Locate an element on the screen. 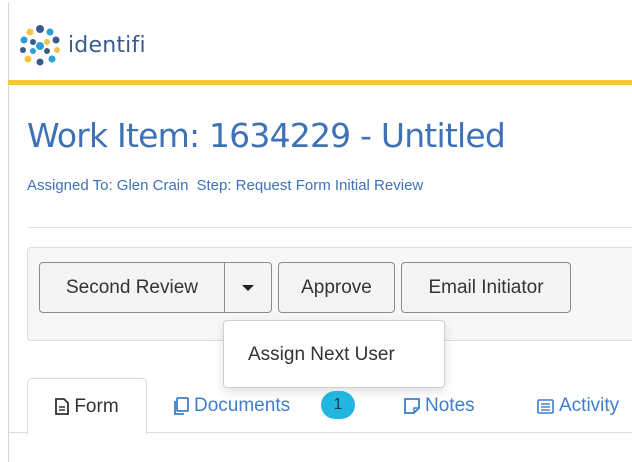 This screenshot has width=632, height=462. tab-notes-label: Notes is located at coordinates (450, 405).